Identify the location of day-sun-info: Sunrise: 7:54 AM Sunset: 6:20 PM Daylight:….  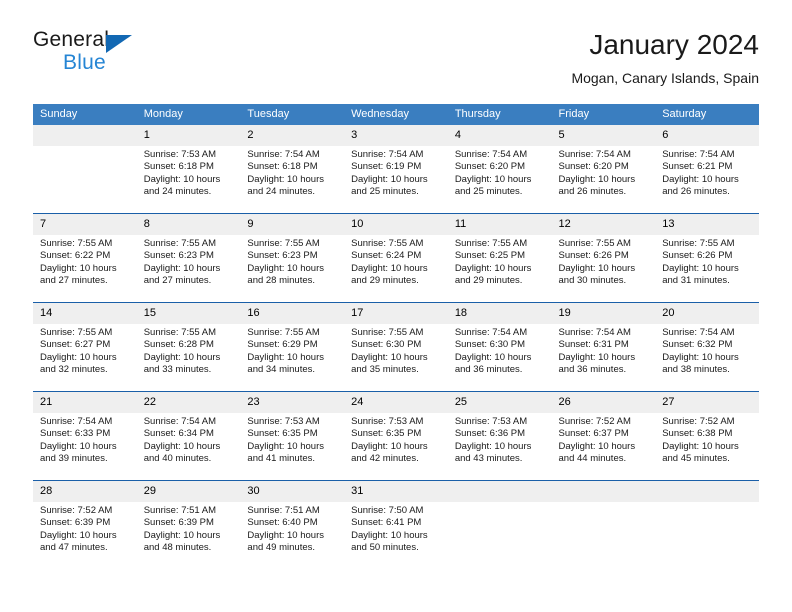
(500, 172).